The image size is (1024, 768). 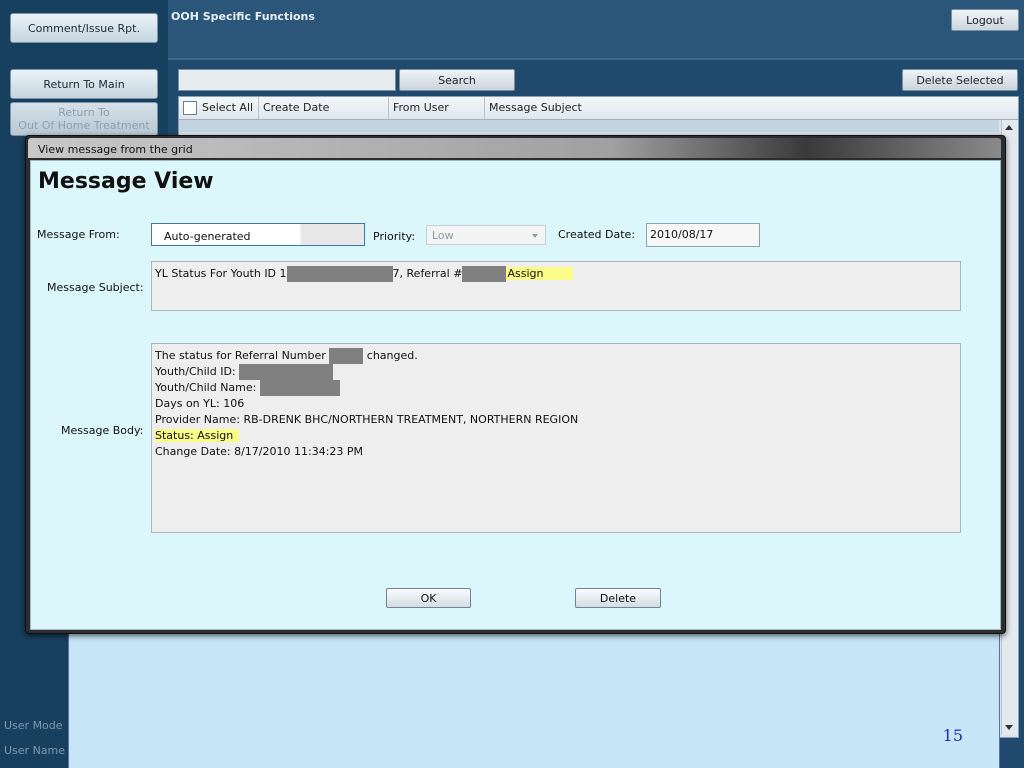 What do you see at coordinates (102, 430) in the screenshot?
I see `message-body-label: Message Body:` at bounding box center [102, 430].